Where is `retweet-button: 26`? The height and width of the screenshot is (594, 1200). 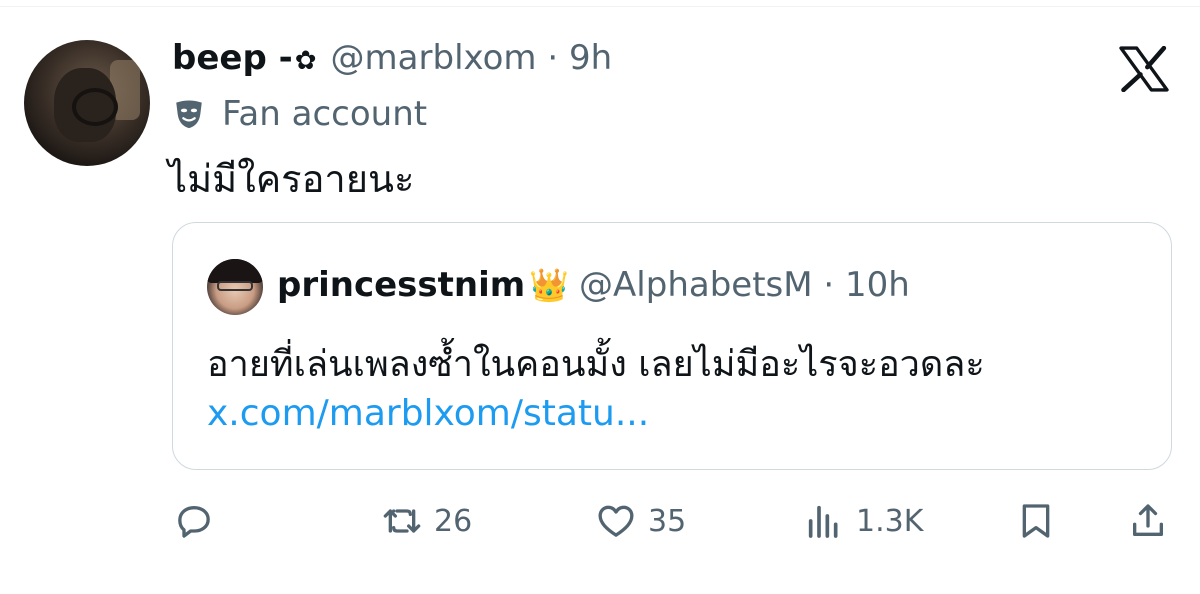
retweet-button: 26 is located at coordinates (427, 521).